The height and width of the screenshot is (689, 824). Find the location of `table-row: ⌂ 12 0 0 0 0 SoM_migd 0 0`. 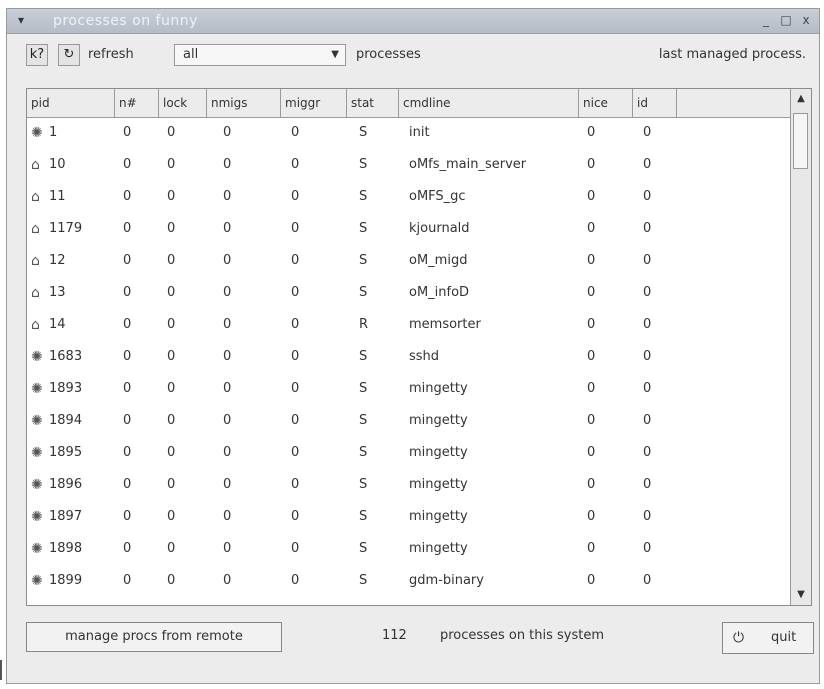

table-row: ⌂ 12 0 0 0 0 SoM_migd 0 0 is located at coordinates (409, 261).